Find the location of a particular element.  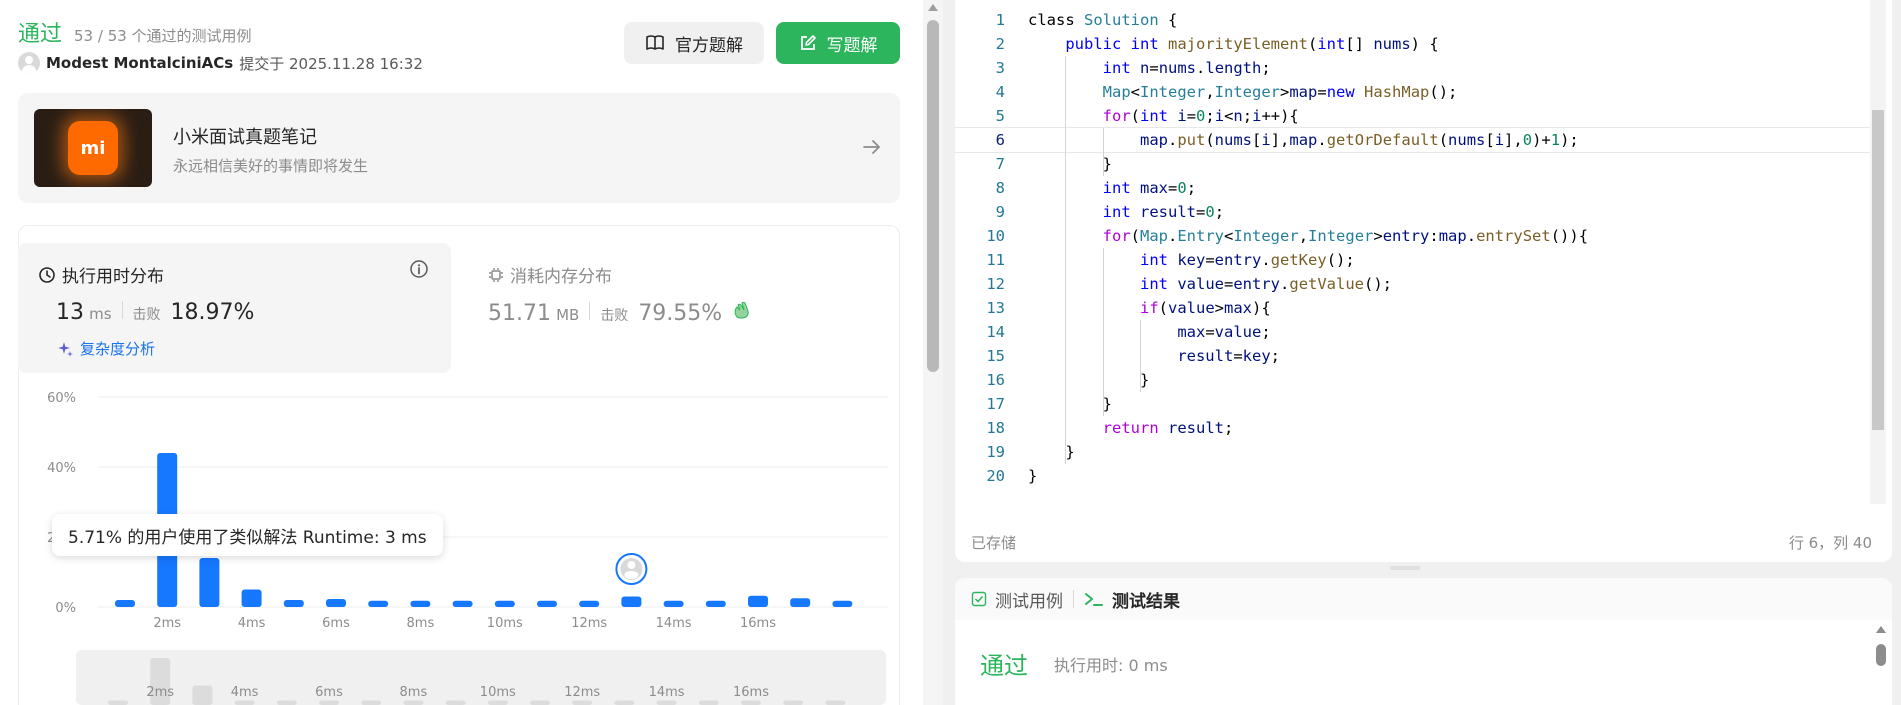

code-line: 8 int max=0; is located at coordinates (1412, 188).